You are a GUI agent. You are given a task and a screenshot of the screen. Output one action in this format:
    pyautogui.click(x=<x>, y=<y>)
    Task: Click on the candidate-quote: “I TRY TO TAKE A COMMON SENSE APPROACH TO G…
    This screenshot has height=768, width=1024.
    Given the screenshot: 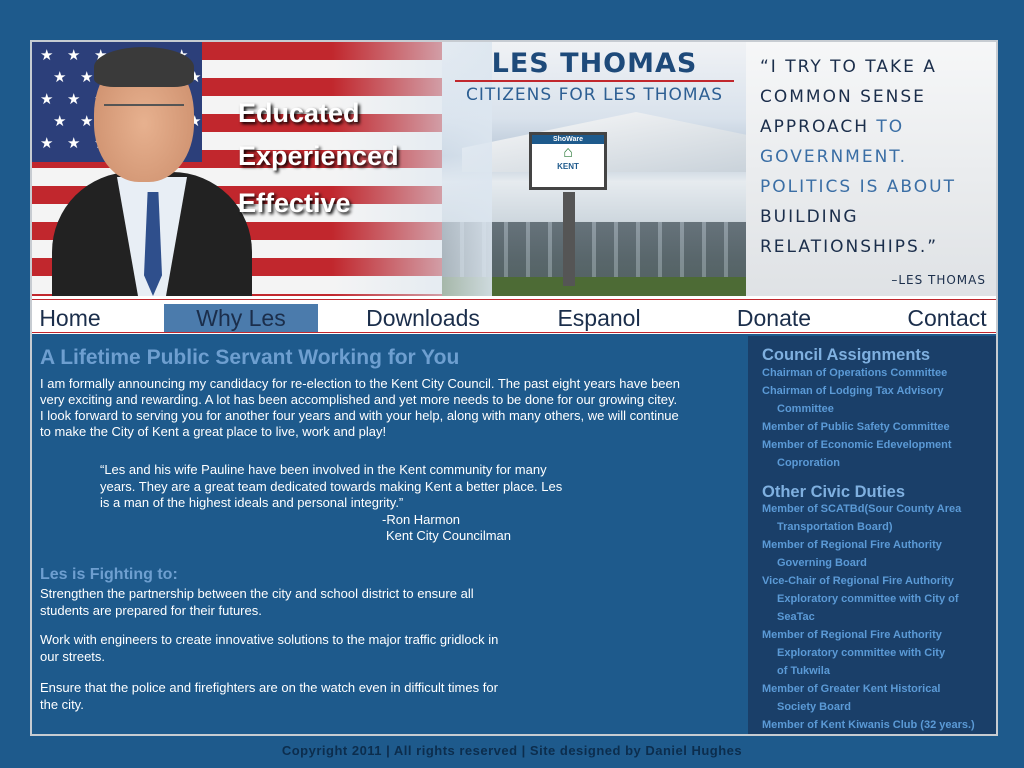 What is the action you would take?
    pyautogui.click(x=877, y=157)
    